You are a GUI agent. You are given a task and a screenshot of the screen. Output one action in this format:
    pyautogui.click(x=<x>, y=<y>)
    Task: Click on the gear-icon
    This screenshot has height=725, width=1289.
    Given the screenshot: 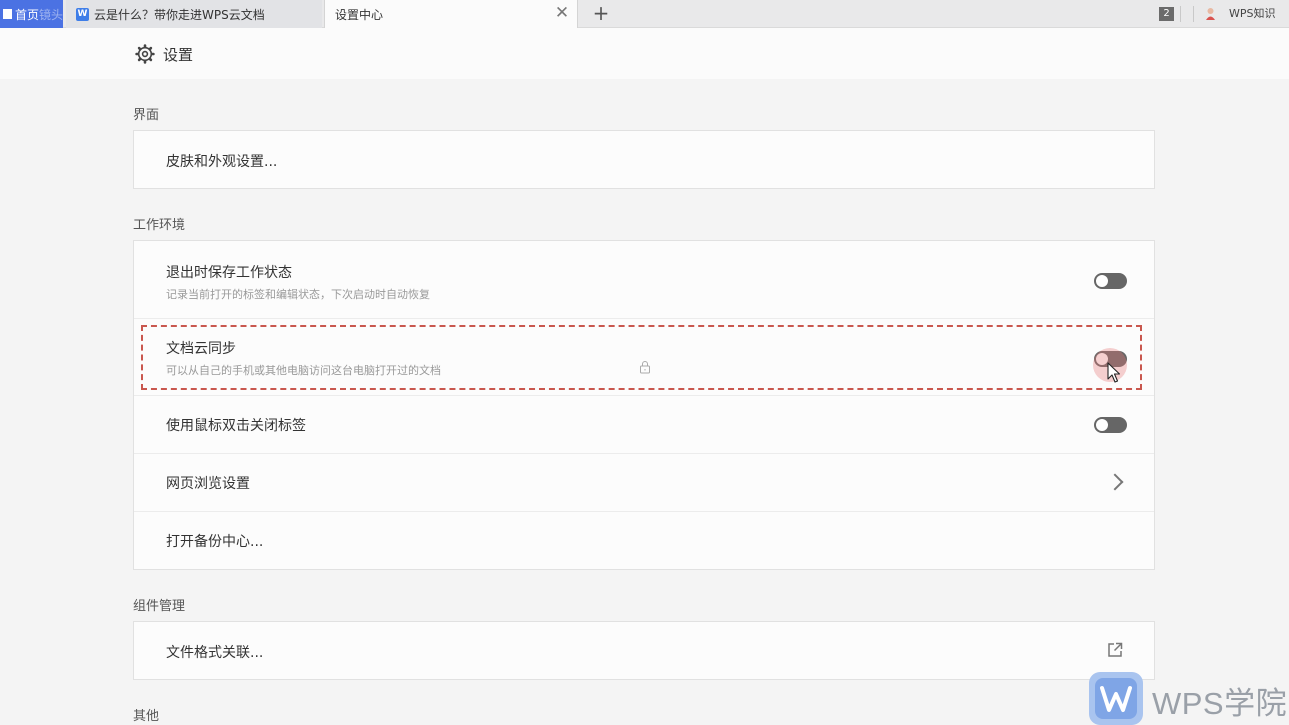 What is the action you would take?
    pyautogui.click(x=145, y=54)
    